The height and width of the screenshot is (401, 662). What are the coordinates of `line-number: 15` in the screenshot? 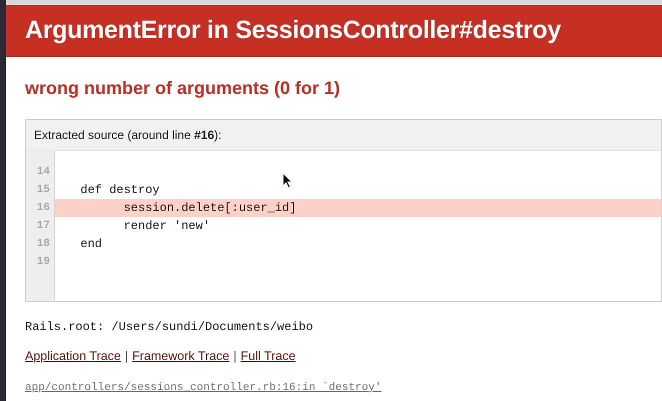 It's located at (43, 190).